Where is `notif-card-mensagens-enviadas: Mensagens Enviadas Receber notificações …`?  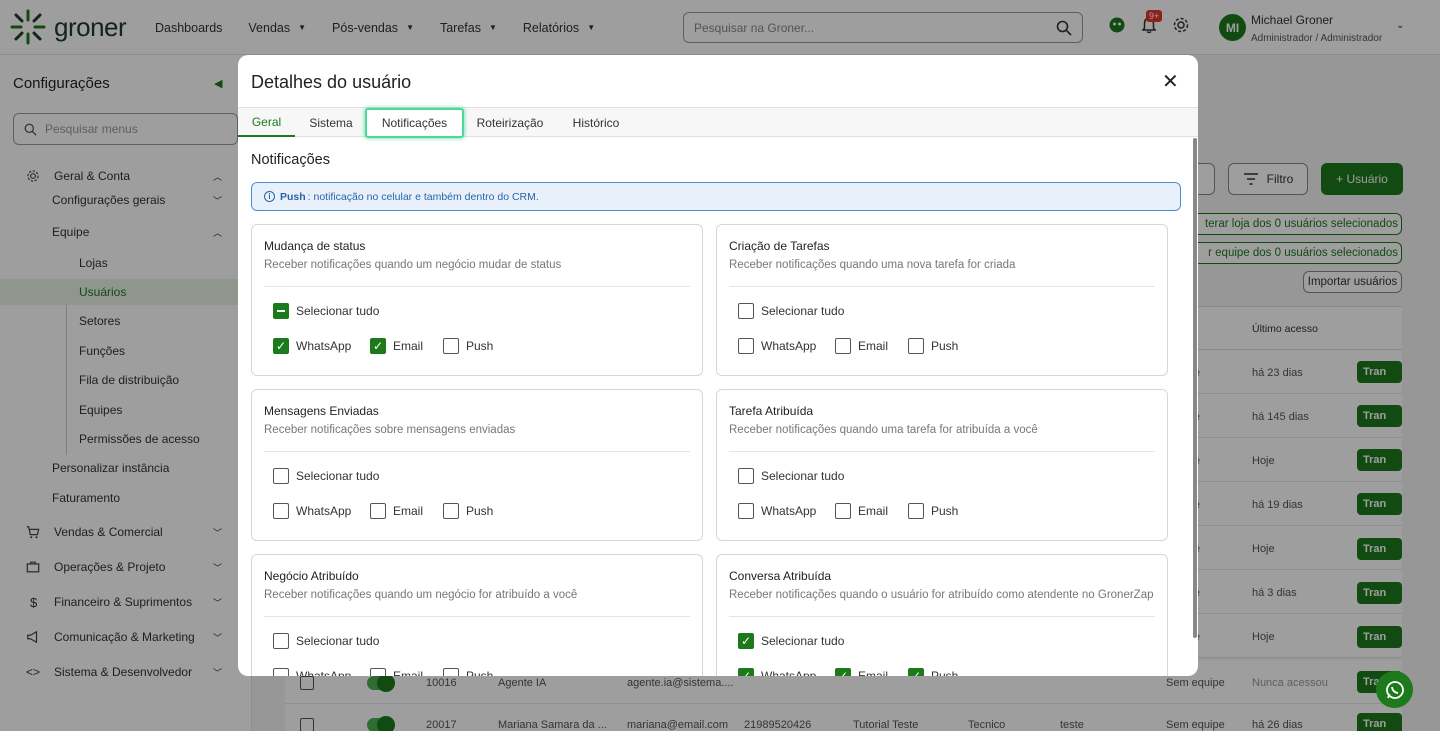 notif-card-mensagens-enviadas: Mensagens Enviadas Receber notificações … is located at coordinates (477, 465).